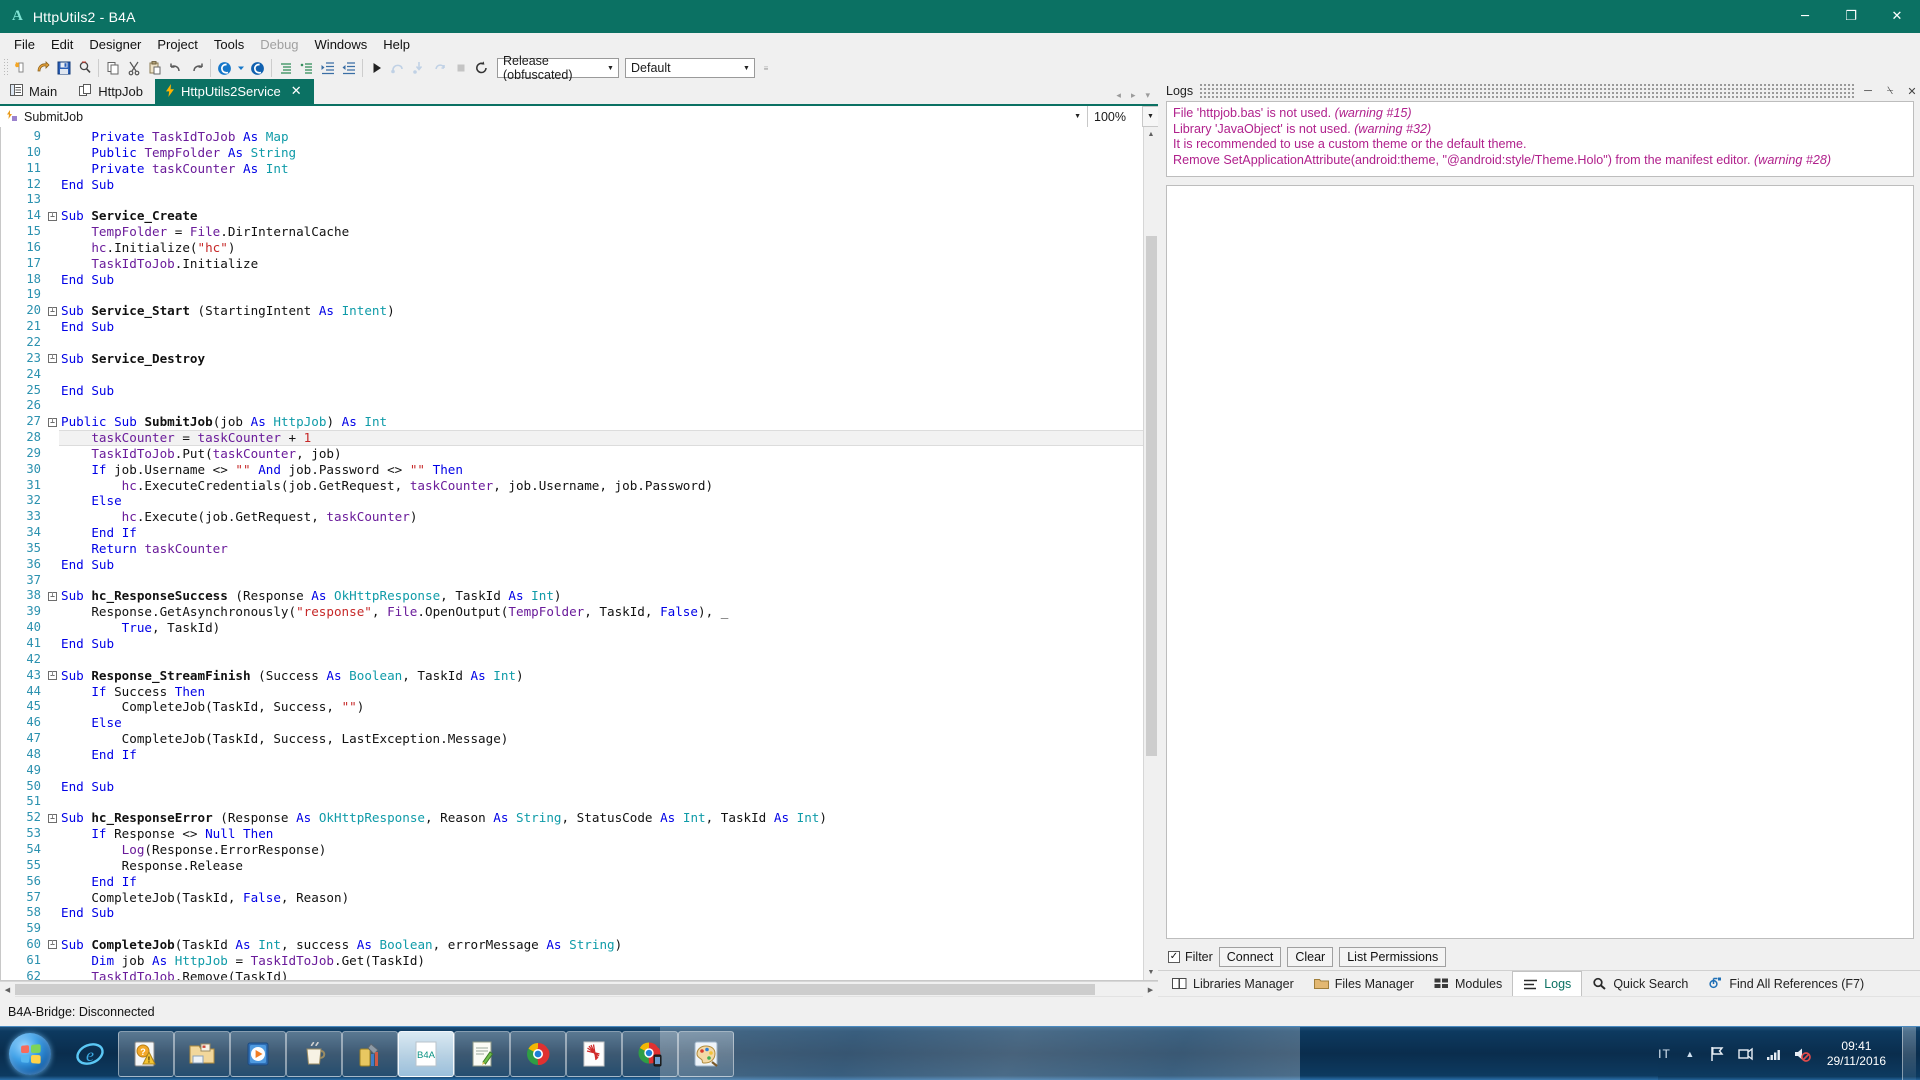 Image resolution: width=1920 pixels, height=1080 pixels. What do you see at coordinates (572, 707) in the screenshot?
I see `code-line: 45 CompleteJob(TaskId, Success, "")` at bounding box center [572, 707].